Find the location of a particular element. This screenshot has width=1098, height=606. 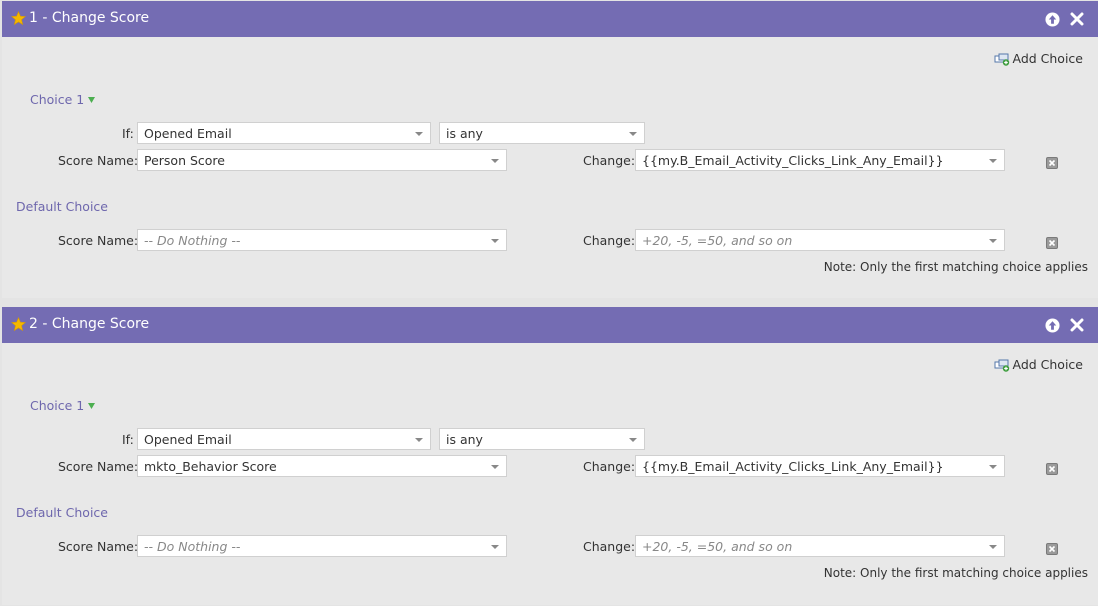

step-header: 2 - Change Score is located at coordinates (550, 325).